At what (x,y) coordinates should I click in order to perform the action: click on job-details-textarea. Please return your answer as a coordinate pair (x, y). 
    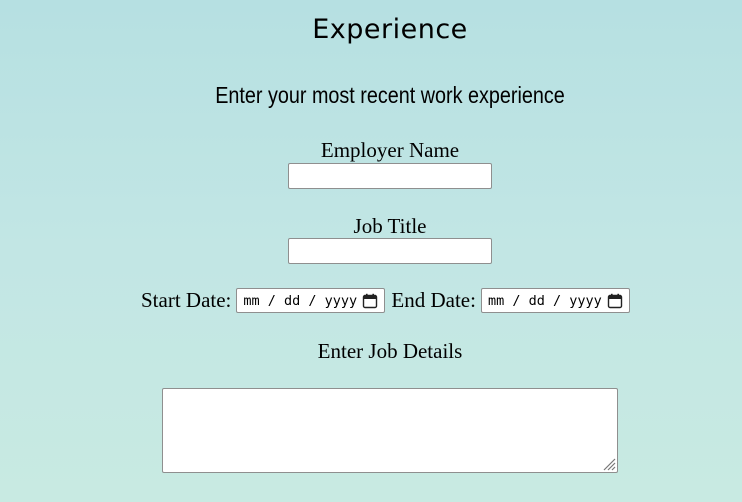
    Looking at the image, I should click on (390, 430).